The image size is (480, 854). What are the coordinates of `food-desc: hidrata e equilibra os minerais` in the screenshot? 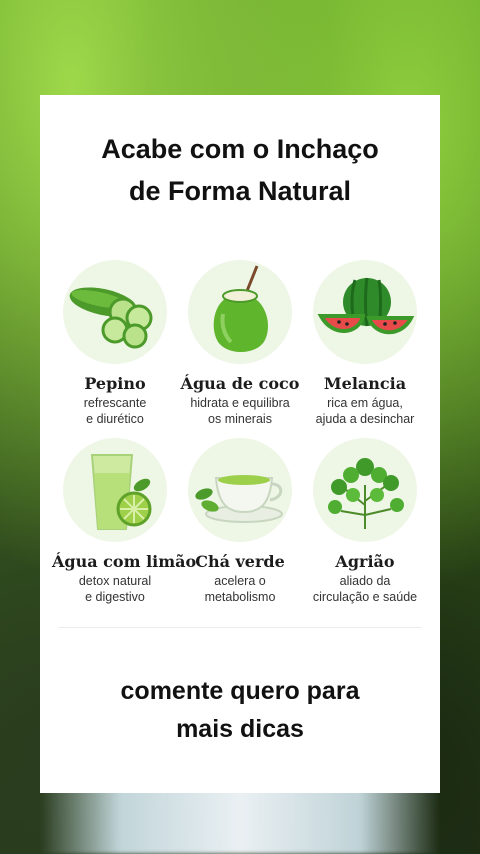 It's located at (240, 411).